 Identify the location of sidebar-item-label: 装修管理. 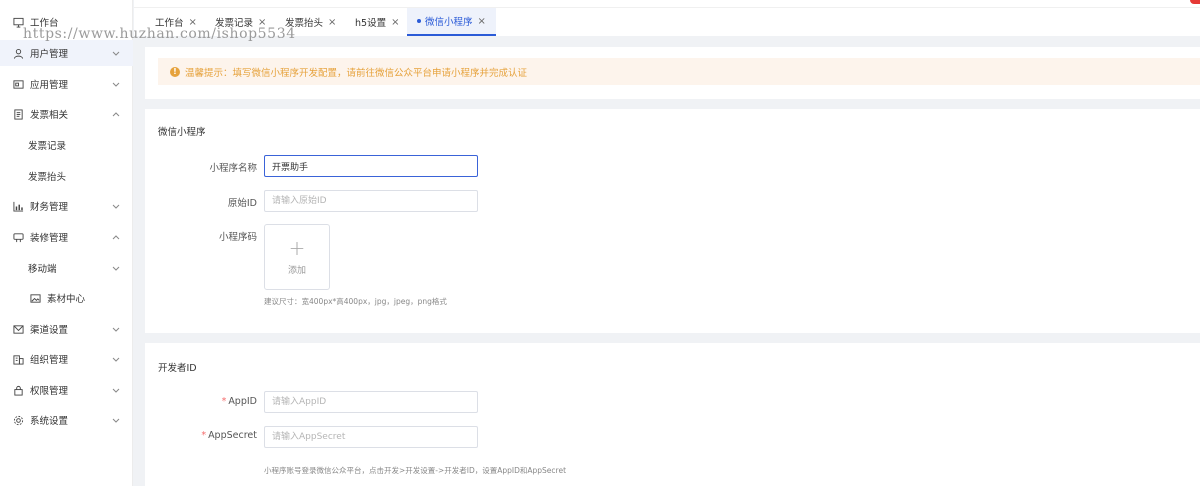
(49, 238).